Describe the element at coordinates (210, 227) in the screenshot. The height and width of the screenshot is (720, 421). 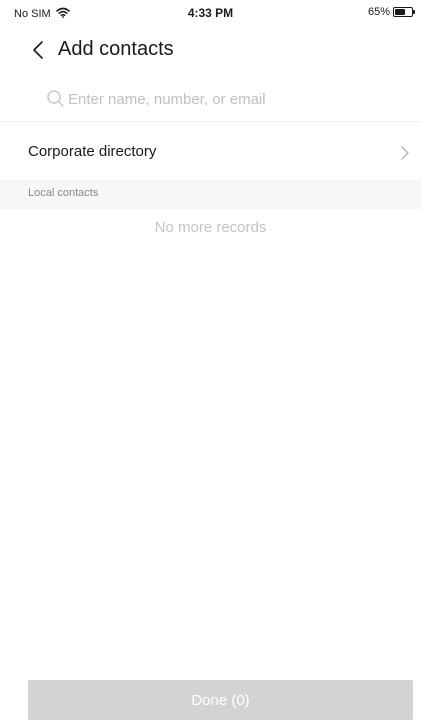
I see `empty-state-text: No more records` at that location.